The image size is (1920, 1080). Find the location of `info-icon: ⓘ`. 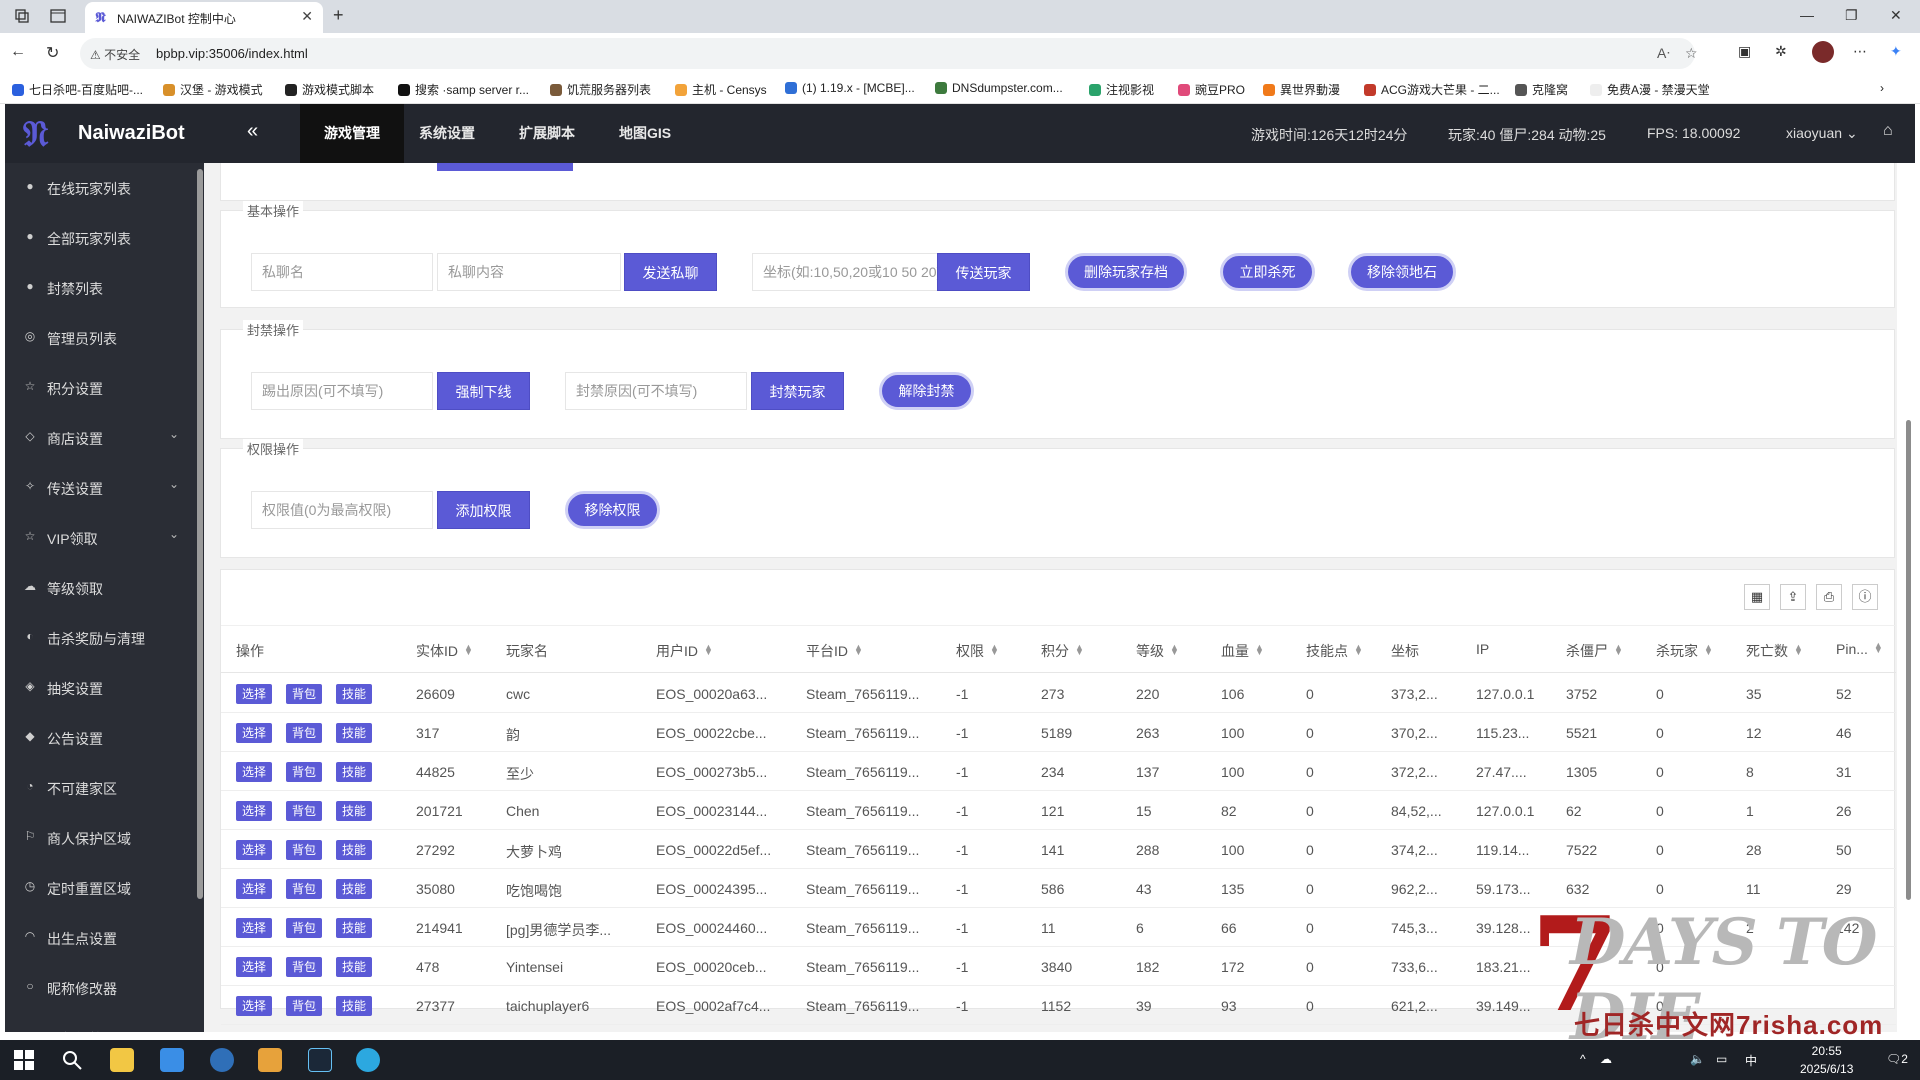

info-icon: ⓘ is located at coordinates (1865, 597).